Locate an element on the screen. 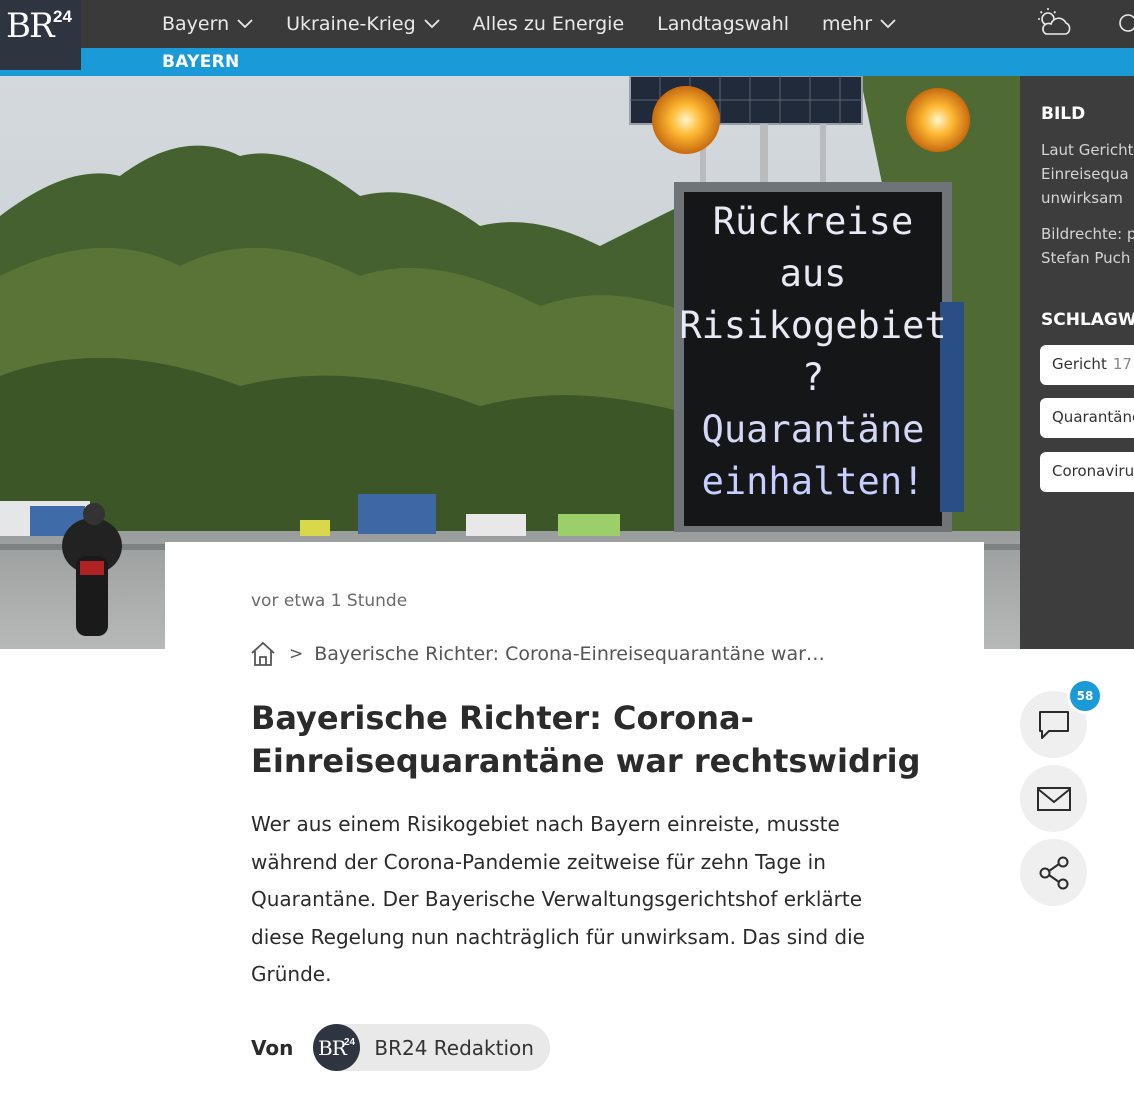 This screenshot has height=1098, width=1134. nav-item-label: Landtagswahl is located at coordinates (723, 24).